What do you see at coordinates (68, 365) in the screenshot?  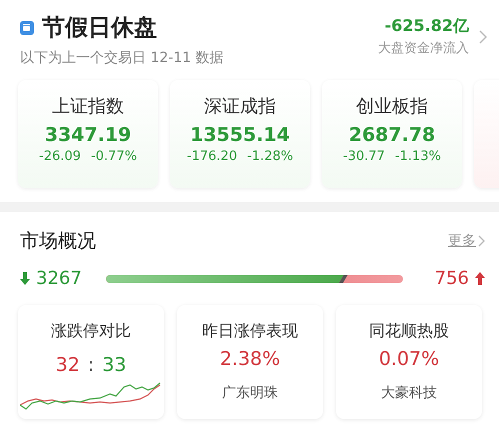 I see `limit-up-count: 32` at bounding box center [68, 365].